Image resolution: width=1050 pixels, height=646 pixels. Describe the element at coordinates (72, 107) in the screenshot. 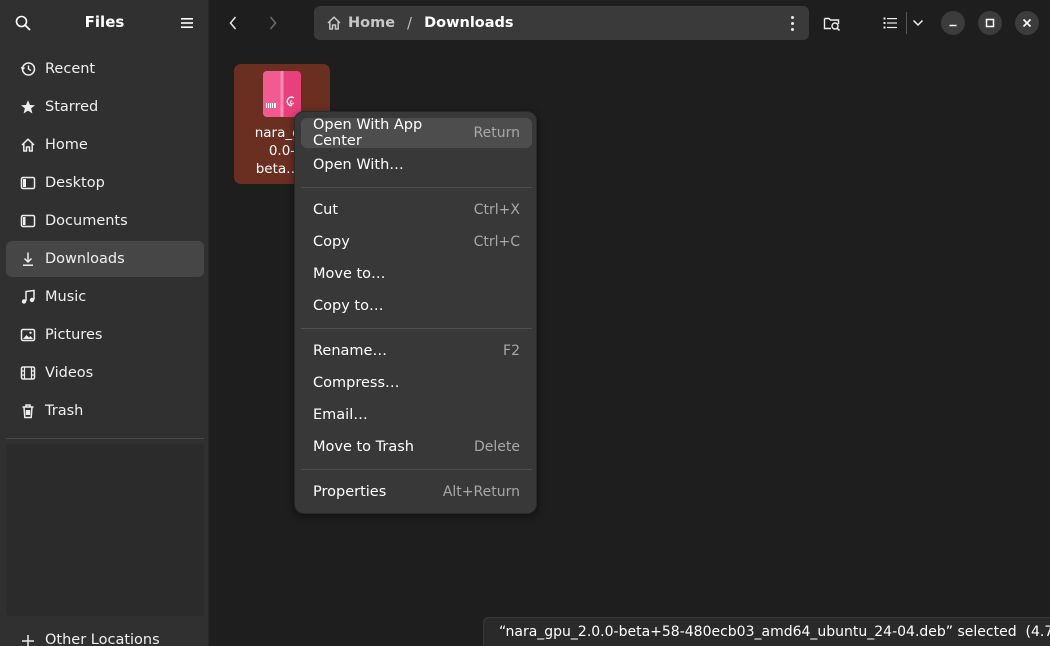

I see `sidebar-item-label: Starred` at that location.